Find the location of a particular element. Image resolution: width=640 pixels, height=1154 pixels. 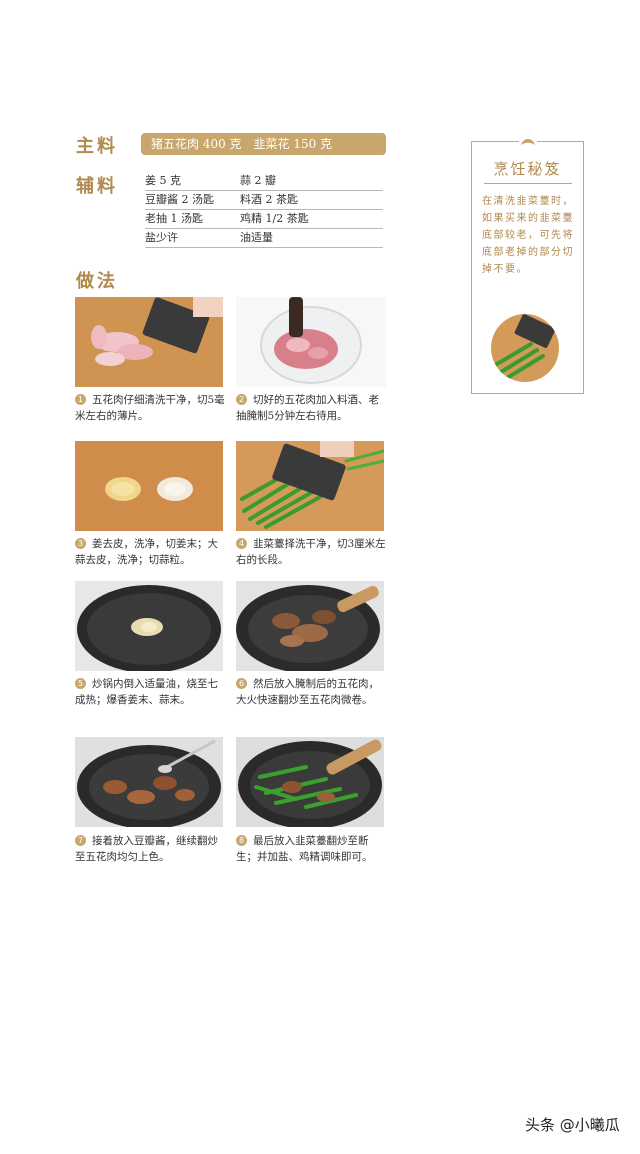

step-number: 1 is located at coordinates (80, 399).